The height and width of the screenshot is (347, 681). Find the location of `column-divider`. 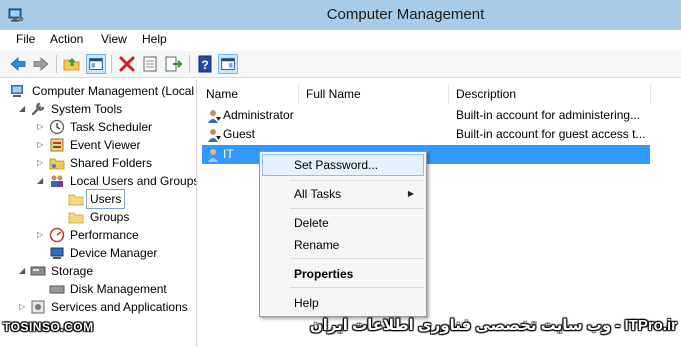

column-divider is located at coordinates (650, 94).